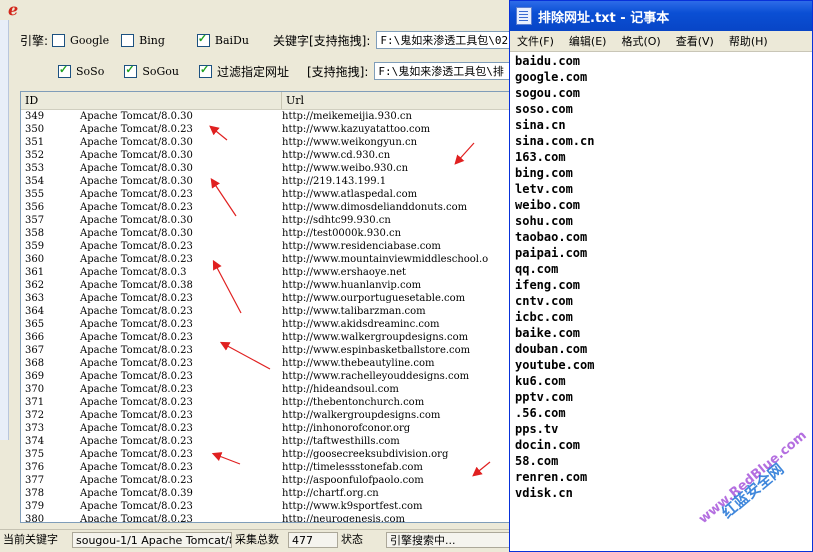  I want to click on menu-view: 查看(V), so click(695, 41).